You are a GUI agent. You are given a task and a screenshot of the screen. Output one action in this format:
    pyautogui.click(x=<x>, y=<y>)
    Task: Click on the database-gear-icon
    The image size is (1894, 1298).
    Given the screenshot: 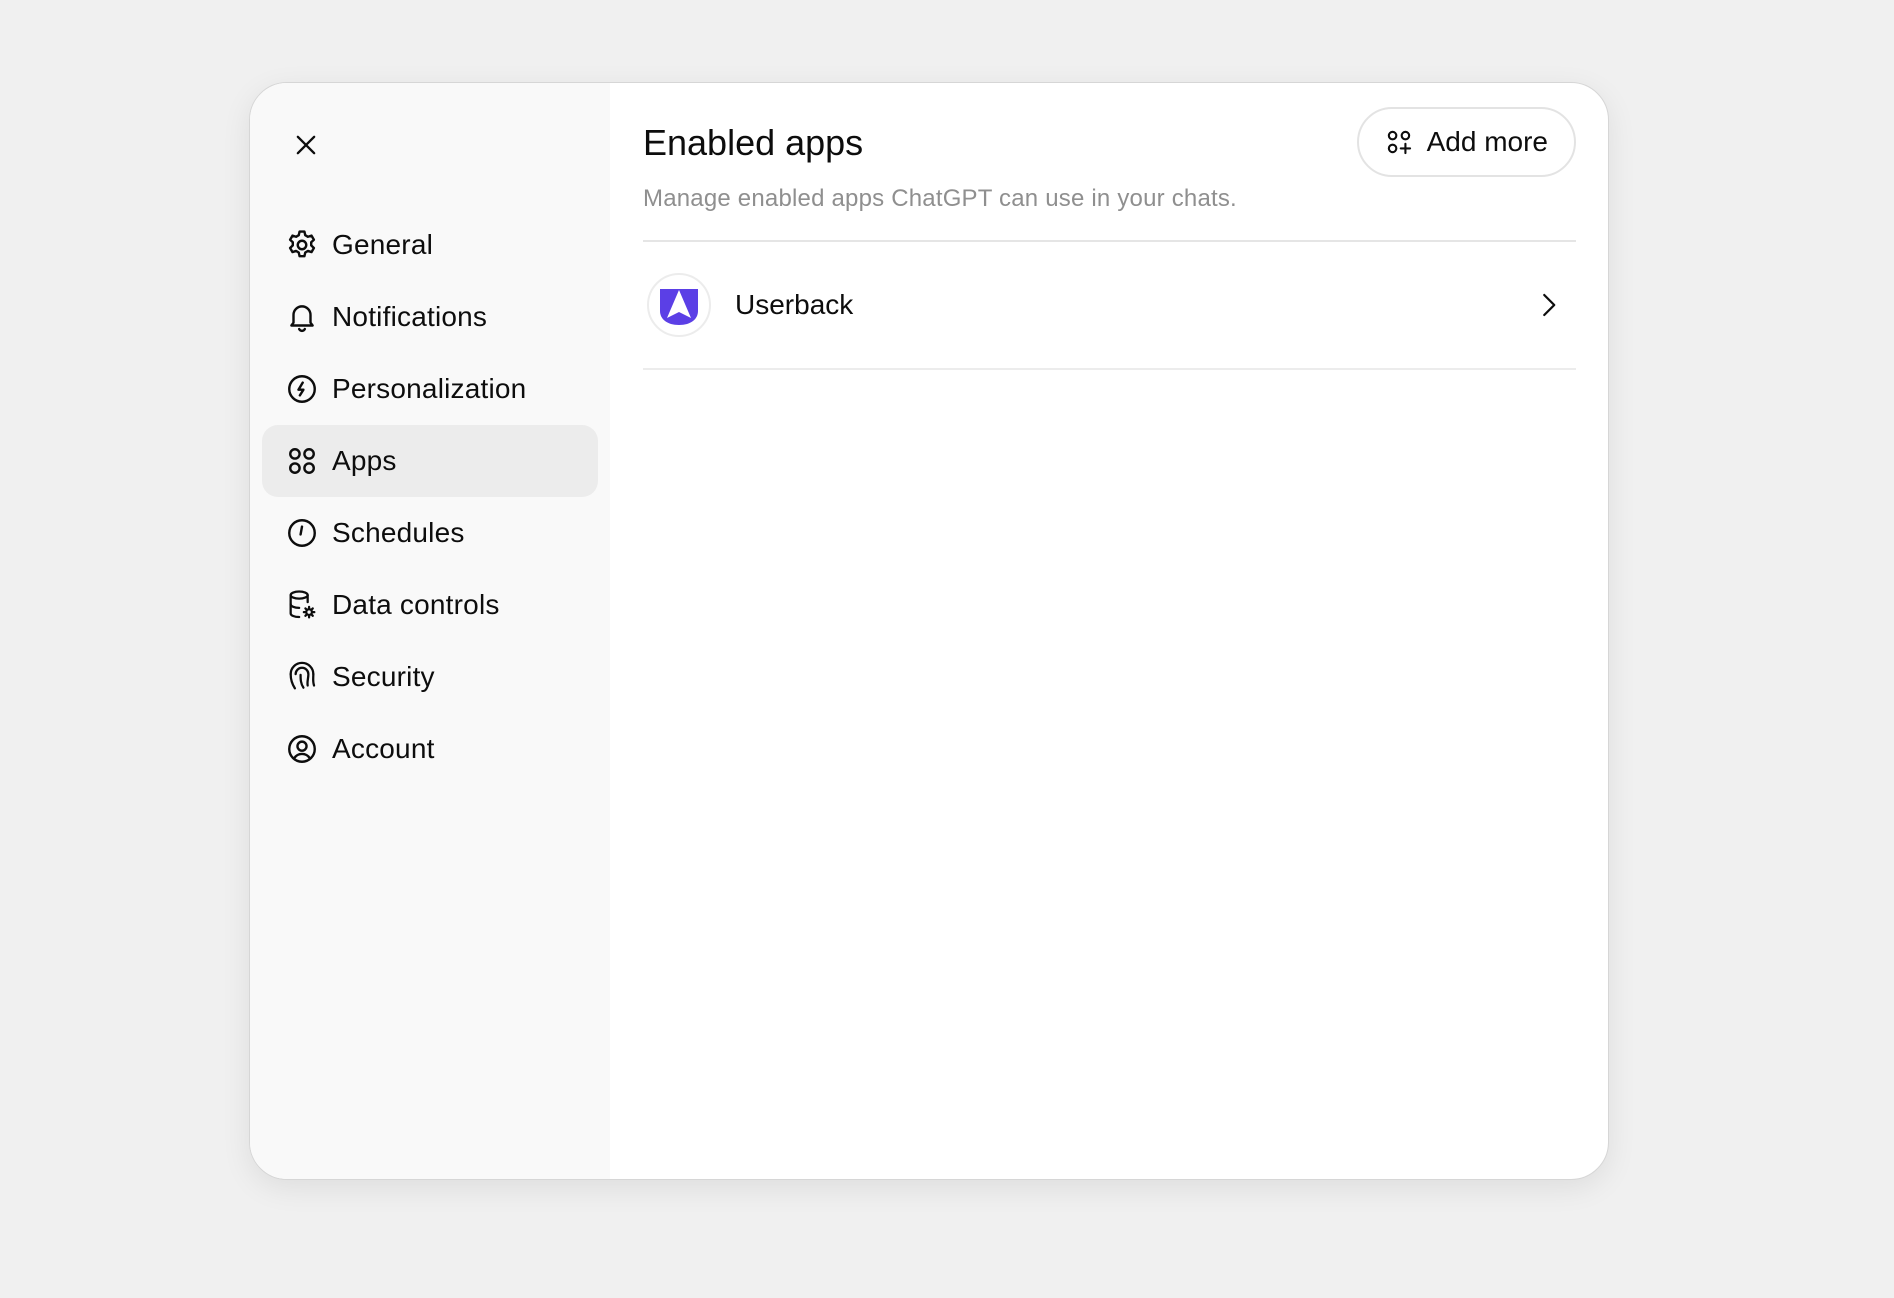 What is the action you would take?
    pyautogui.click(x=302, y=605)
    